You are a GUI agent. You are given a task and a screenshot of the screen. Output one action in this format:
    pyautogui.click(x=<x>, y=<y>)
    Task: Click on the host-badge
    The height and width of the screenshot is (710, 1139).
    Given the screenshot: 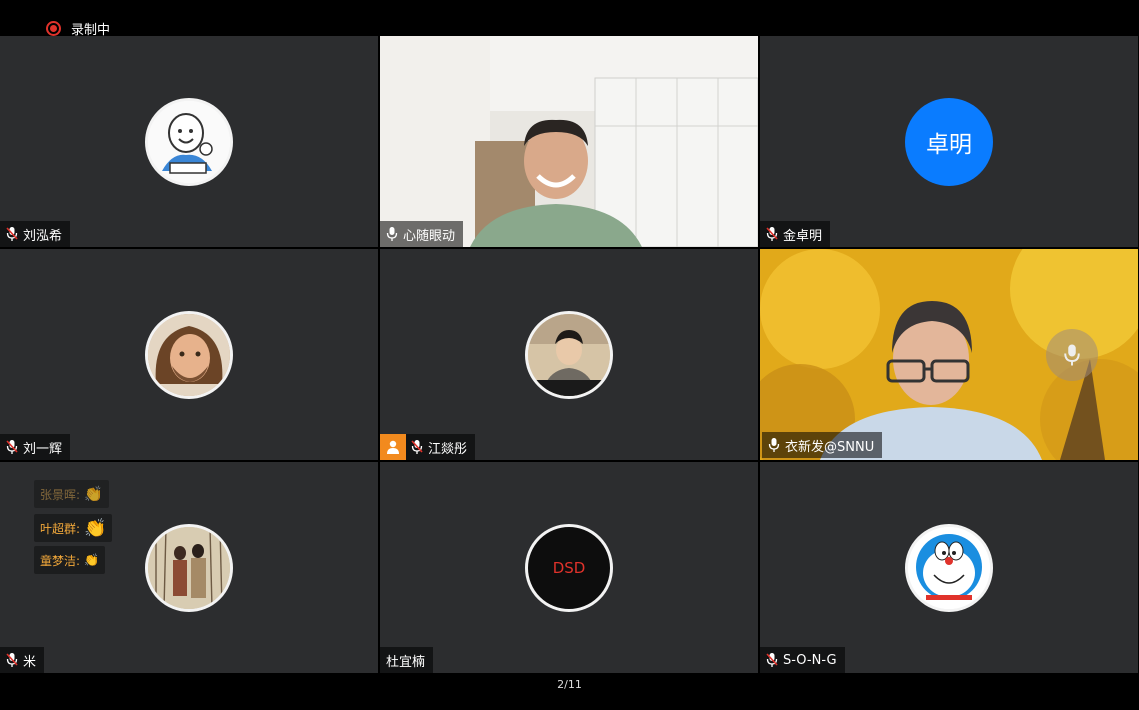 What is the action you would take?
    pyautogui.click(x=393, y=447)
    